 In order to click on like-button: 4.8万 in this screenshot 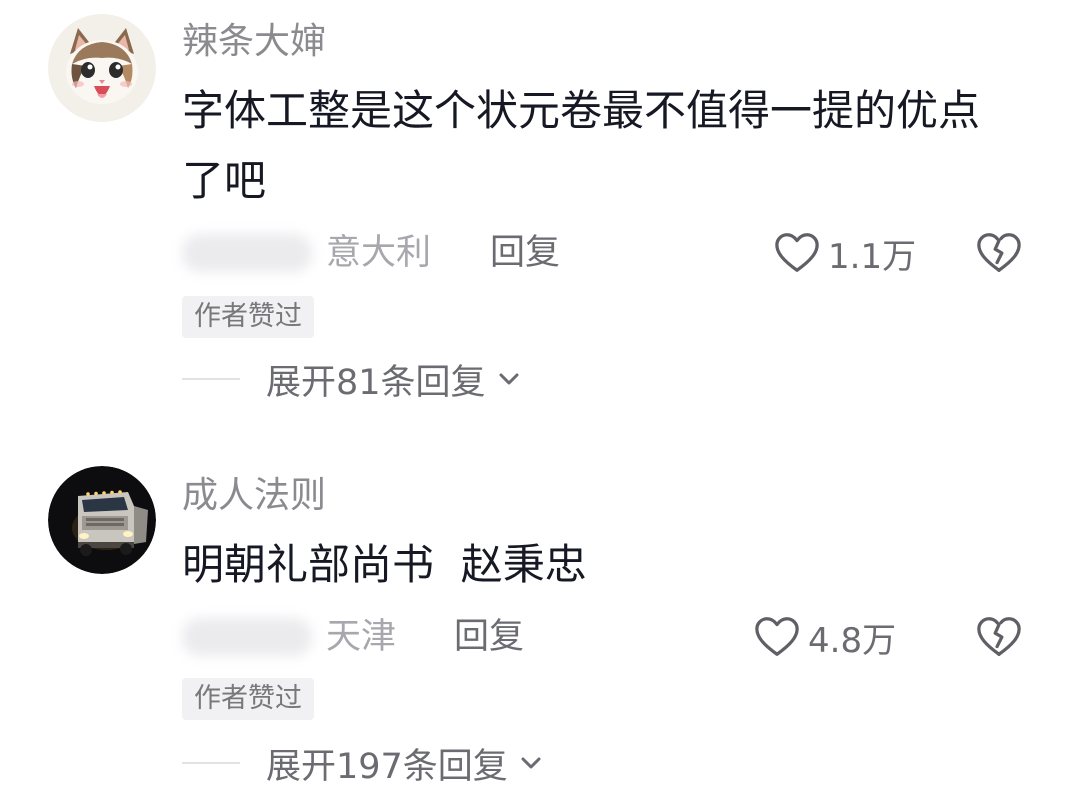, I will do `click(825, 637)`.